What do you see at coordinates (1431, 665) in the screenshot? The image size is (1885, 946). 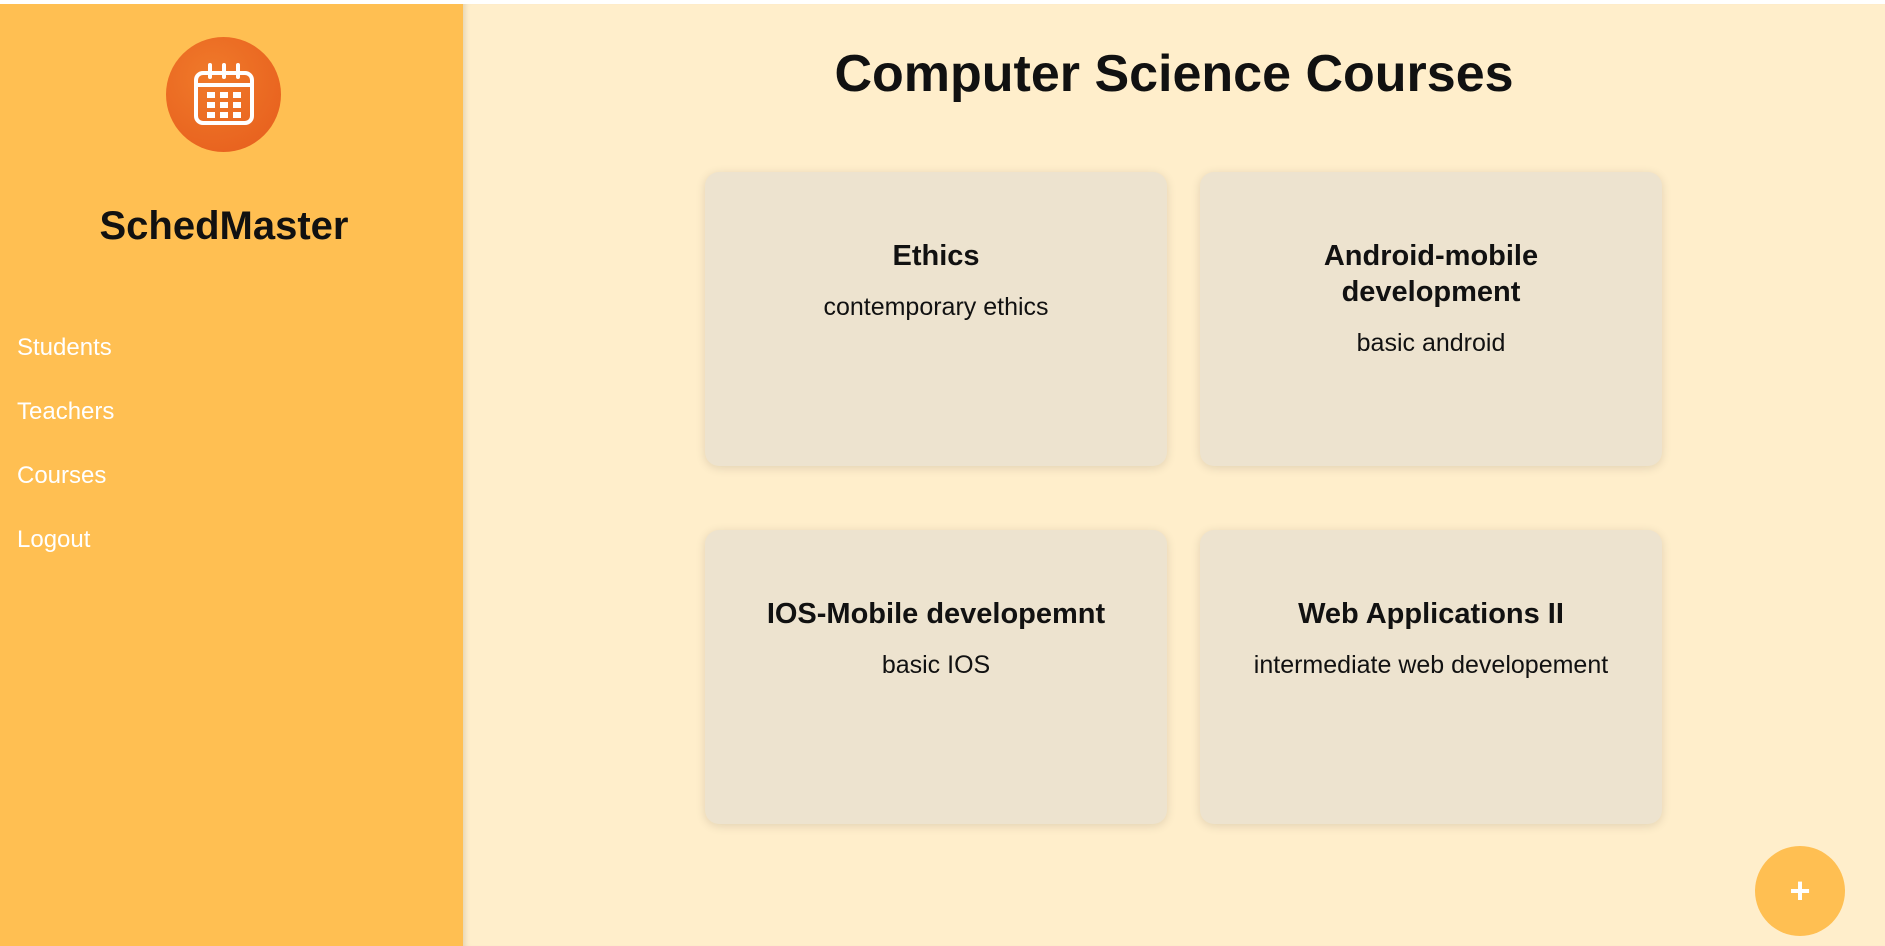 I see `course-description: intermediate web developement` at bounding box center [1431, 665].